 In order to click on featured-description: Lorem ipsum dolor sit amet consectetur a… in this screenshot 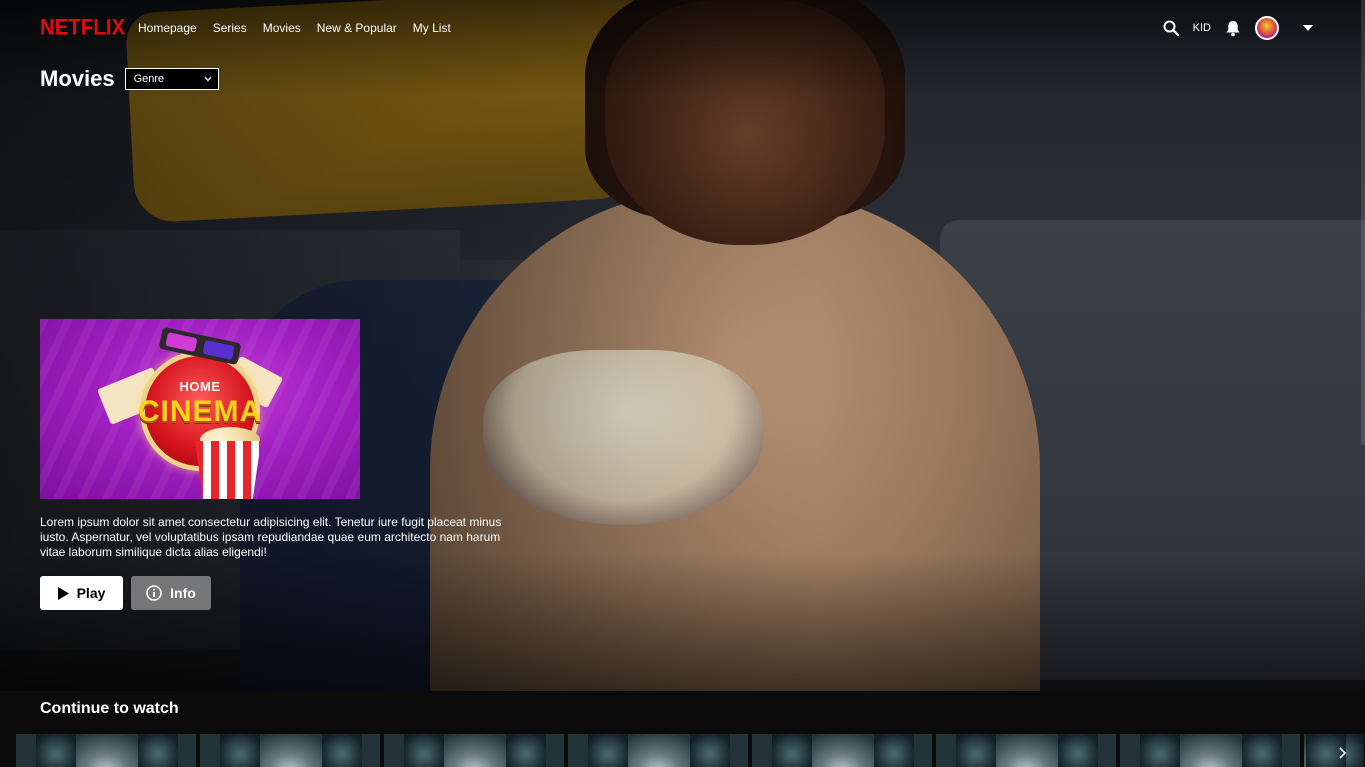, I will do `click(271, 537)`.